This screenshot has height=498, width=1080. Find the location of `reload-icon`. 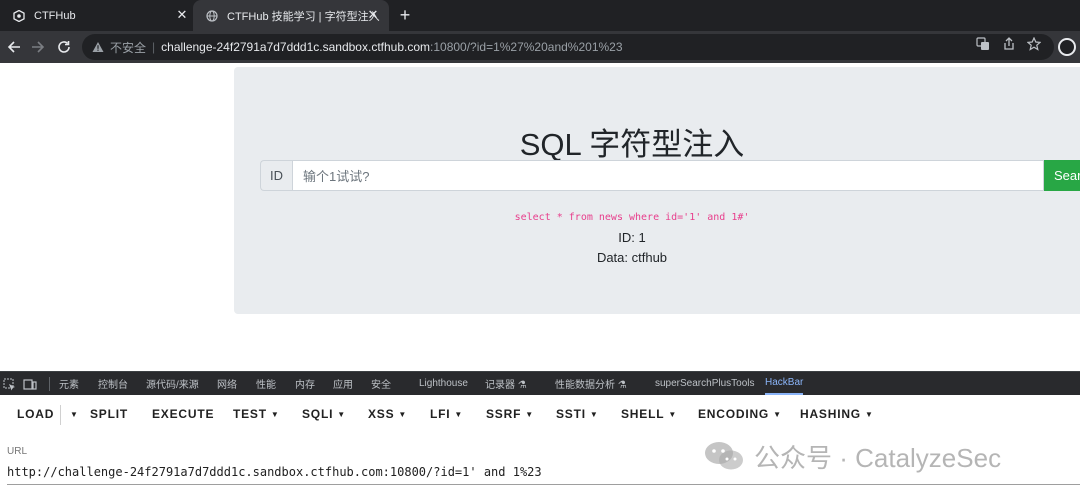

reload-icon is located at coordinates (64, 47).